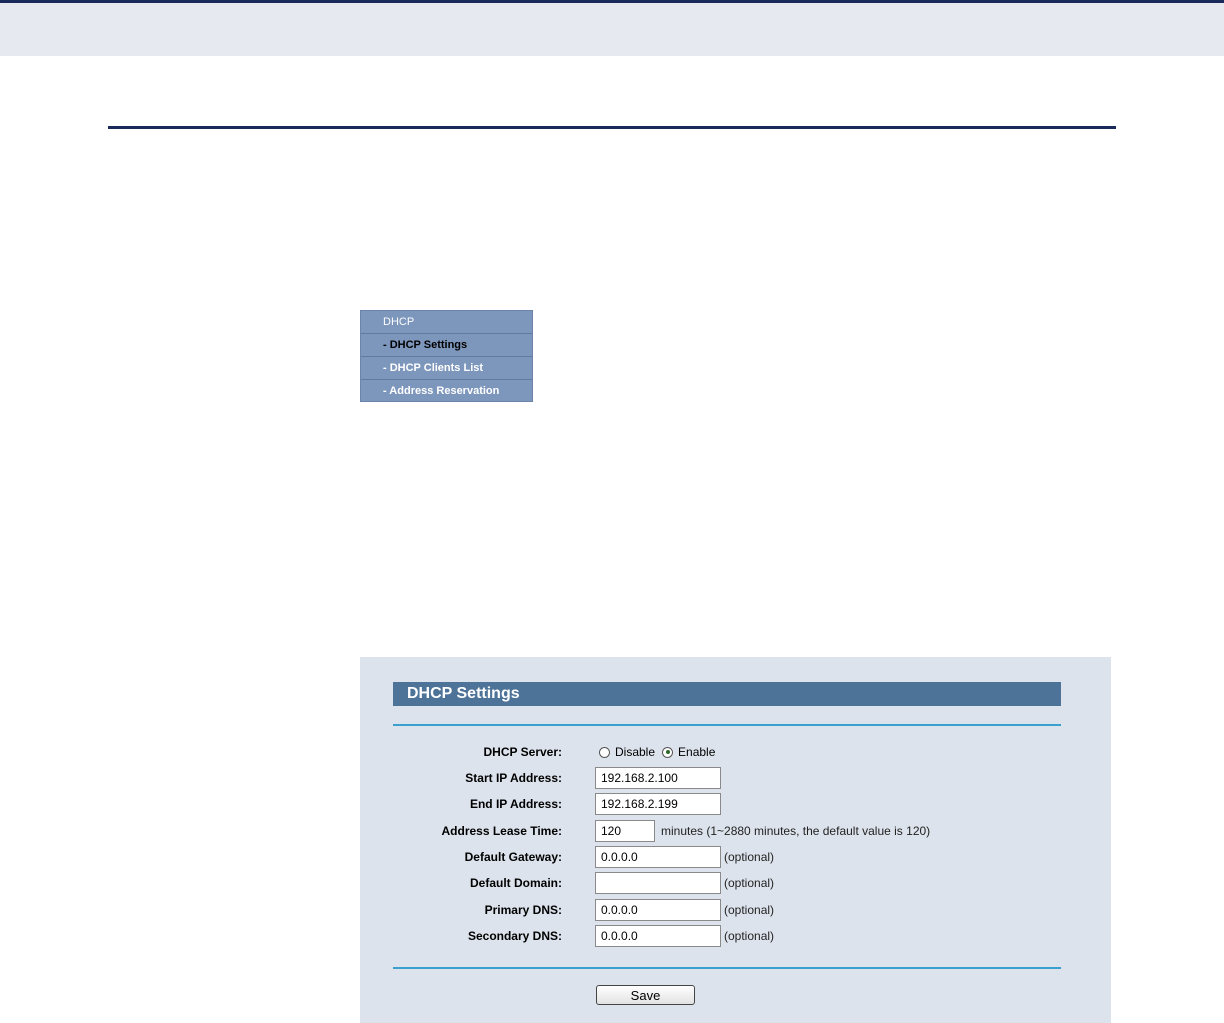 Image resolution: width=1224 pixels, height=1023 pixels. Describe the element at coordinates (749, 883) in the screenshot. I see `domain-optional-note: (optional)` at that location.